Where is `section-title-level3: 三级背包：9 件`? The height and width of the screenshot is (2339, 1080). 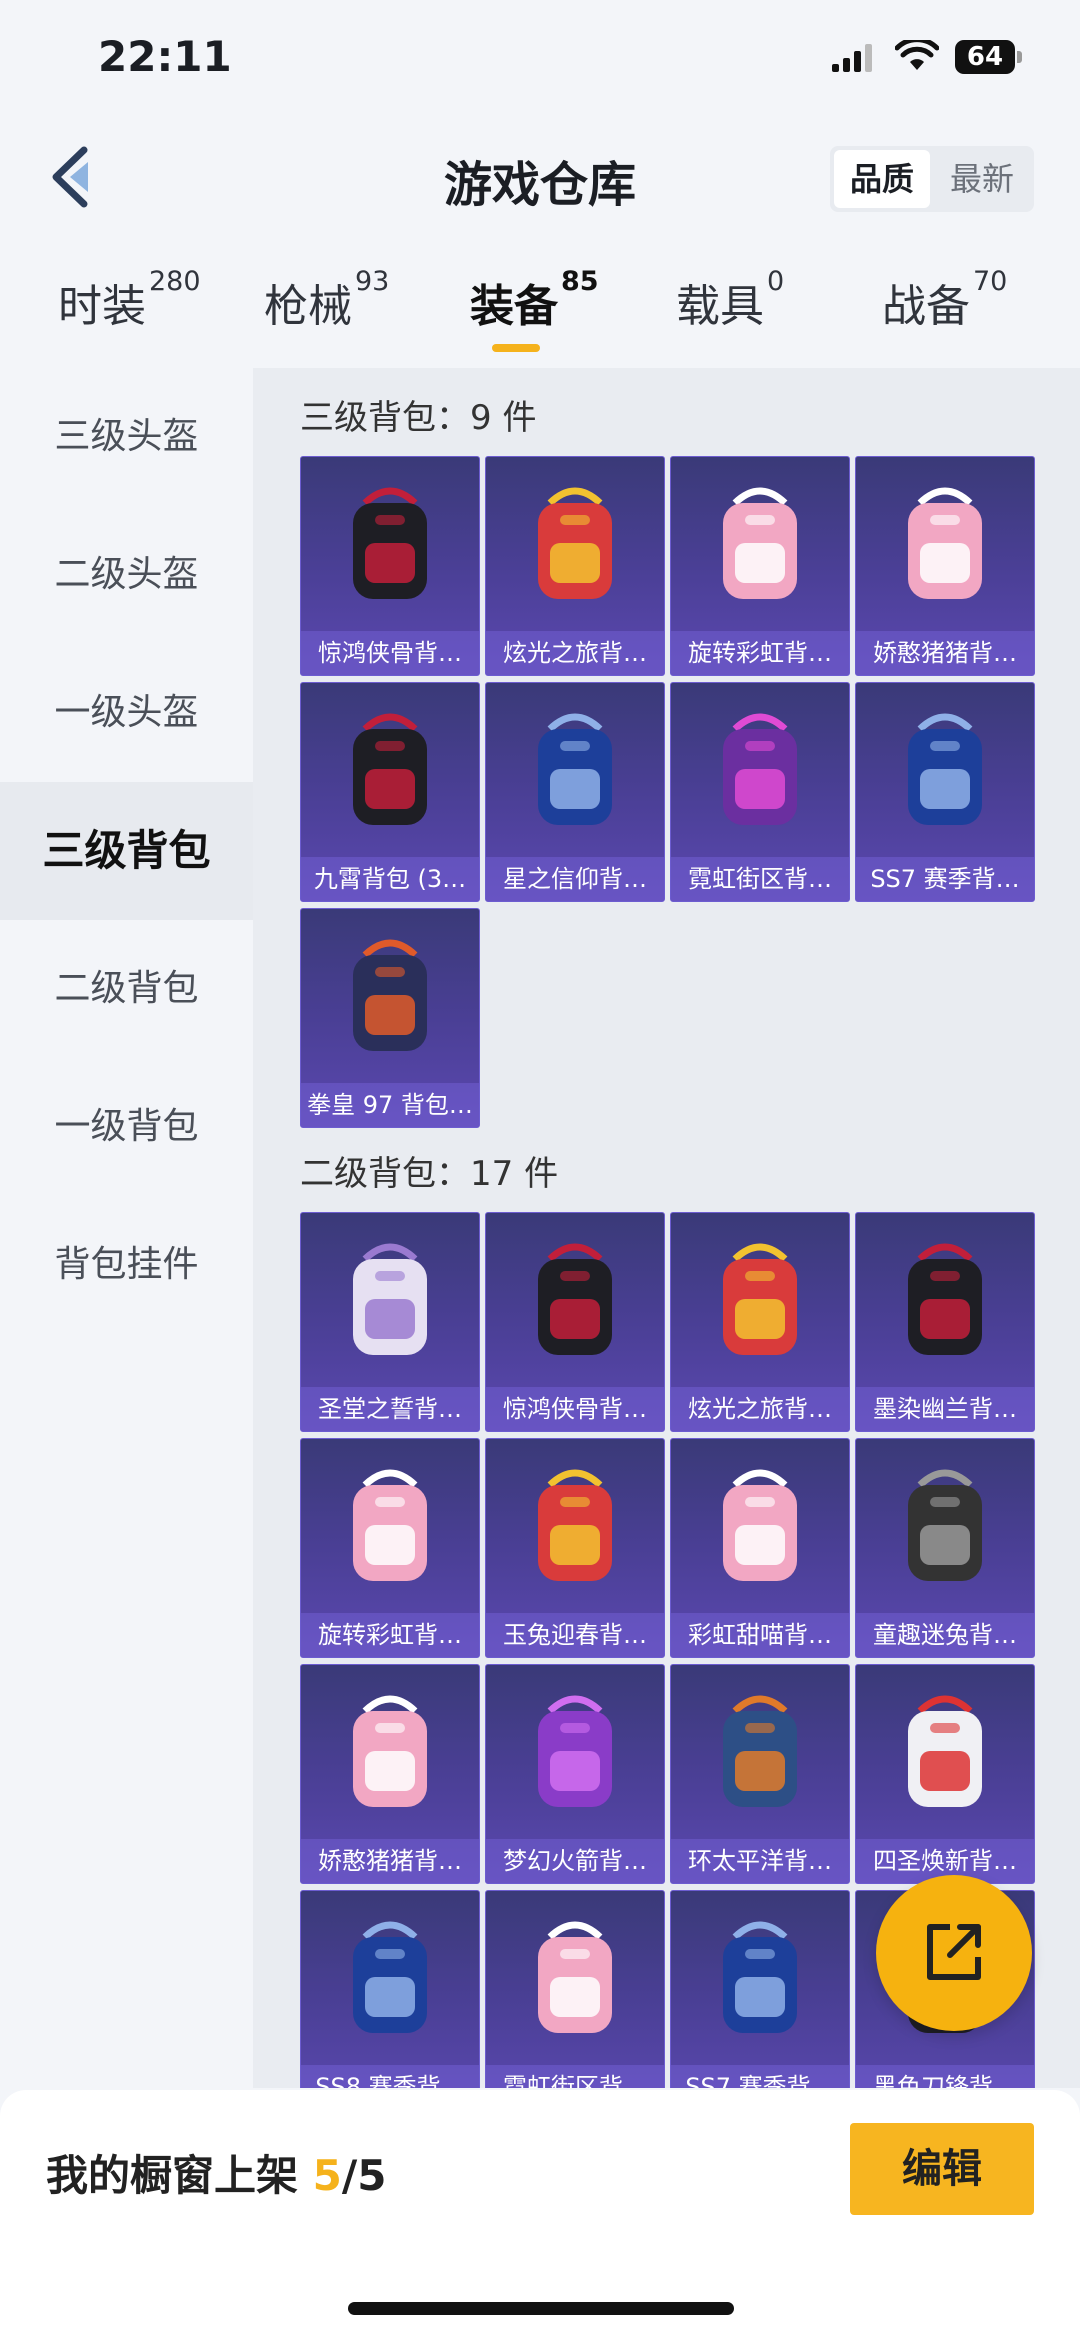
section-title-level3: 三级背包：9 件 is located at coordinates (418, 418).